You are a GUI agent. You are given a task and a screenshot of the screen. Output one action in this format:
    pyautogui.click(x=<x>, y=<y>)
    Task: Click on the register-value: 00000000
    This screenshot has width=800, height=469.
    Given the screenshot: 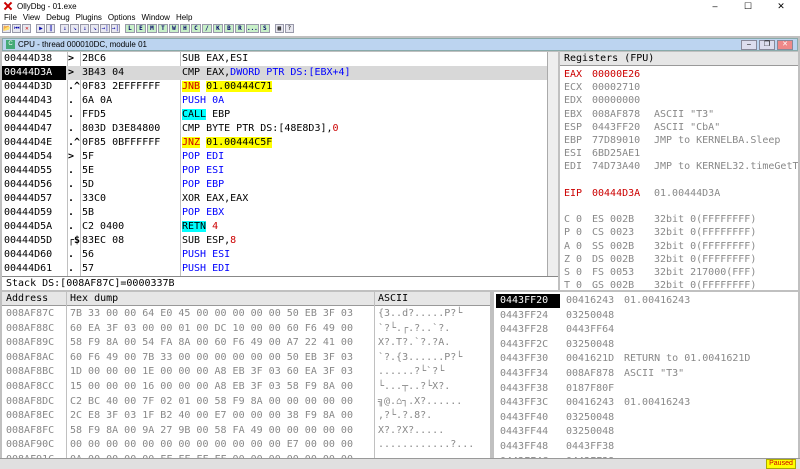 What is the action you would take?
    pyautogui.click(x=623, y=100)
    